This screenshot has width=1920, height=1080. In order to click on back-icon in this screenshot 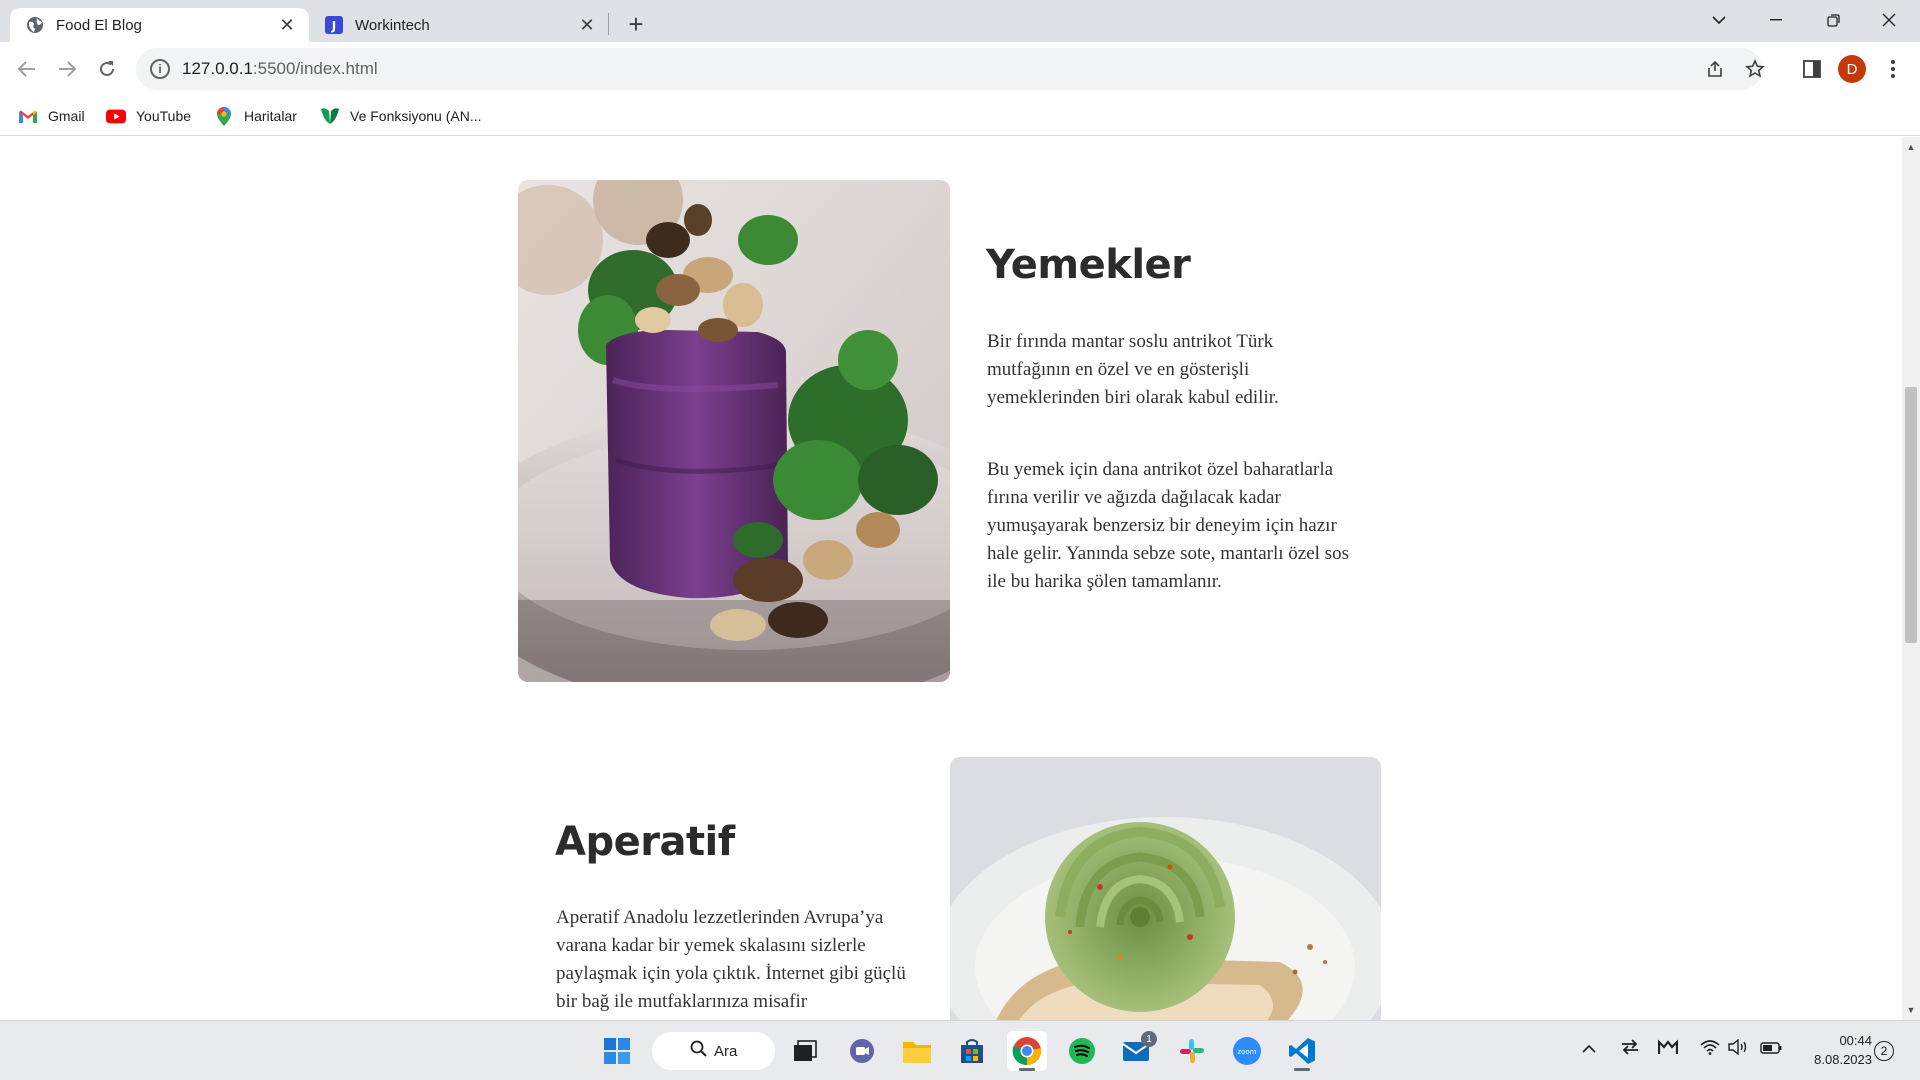, I will do `click(27, 69)`.